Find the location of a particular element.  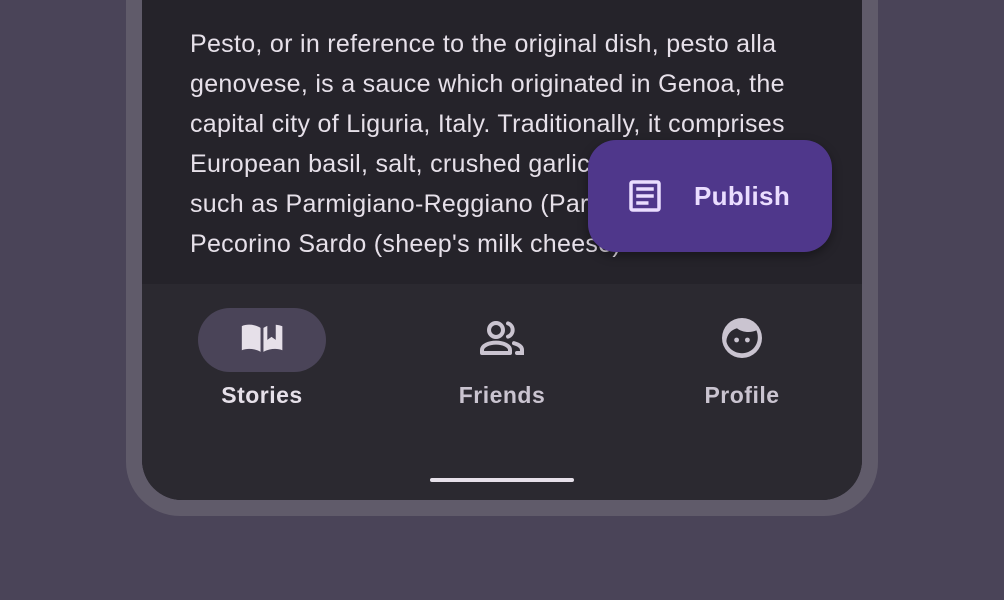

nav-label-friends: Friends is located at coordinates (502, 395).